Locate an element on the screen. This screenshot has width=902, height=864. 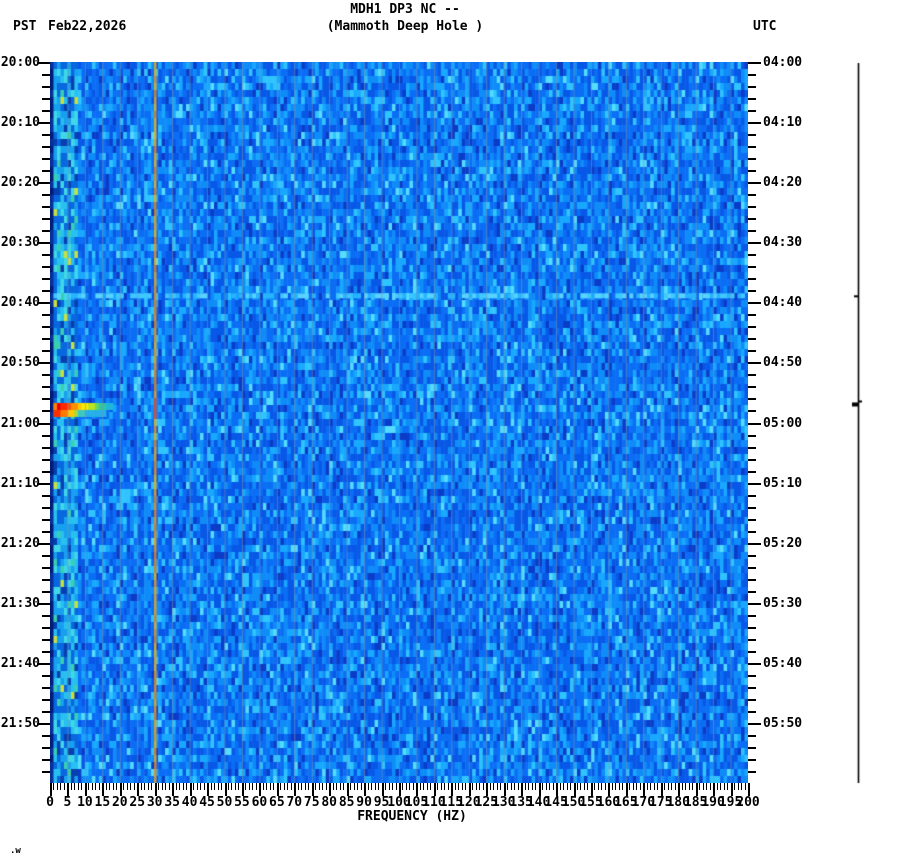
y-axis-label-right: 04:40 is located at coordinates (783, 302).